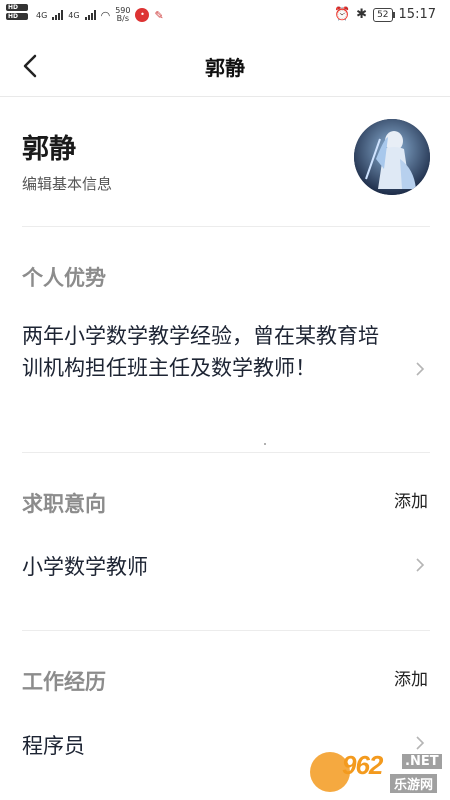 The width and height of the screenshot is (450, 800). I want to click on alarm-icon: ⏰, so click(342, 14).